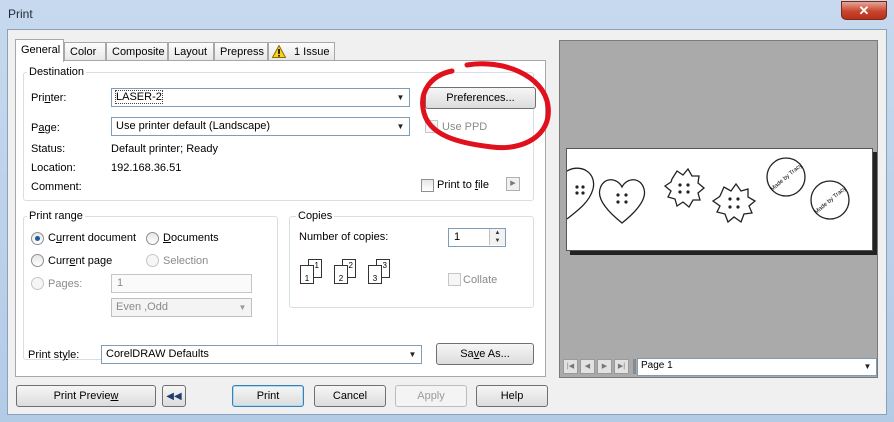  Describe the element at coordinates (56, 187) in the screenshot. I see `comment-label: Comment:` at that location.